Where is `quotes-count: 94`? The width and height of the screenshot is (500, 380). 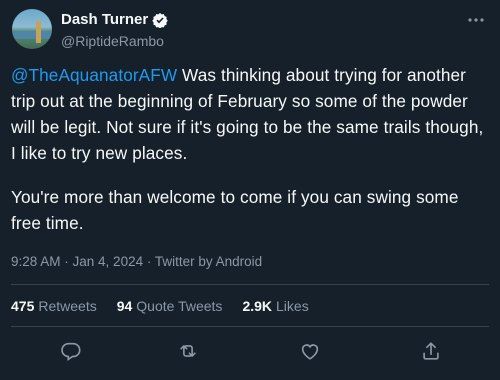
quotes-count: 94 is located at coordinates (124, 306).